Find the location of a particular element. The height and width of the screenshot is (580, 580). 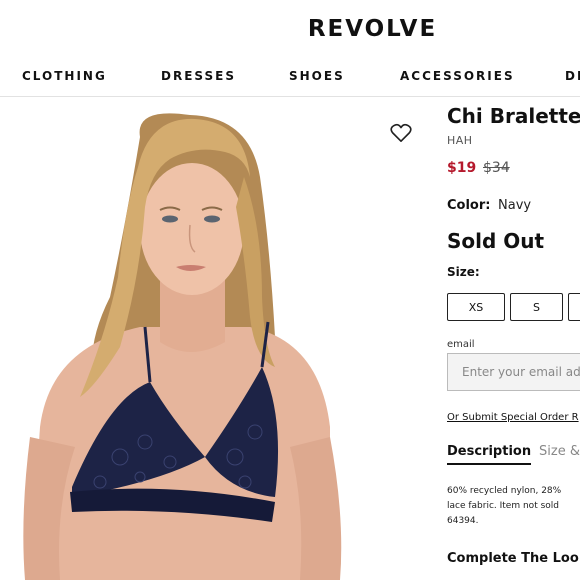

tab-size-fit: Size & is located at coordinates (559, 451).